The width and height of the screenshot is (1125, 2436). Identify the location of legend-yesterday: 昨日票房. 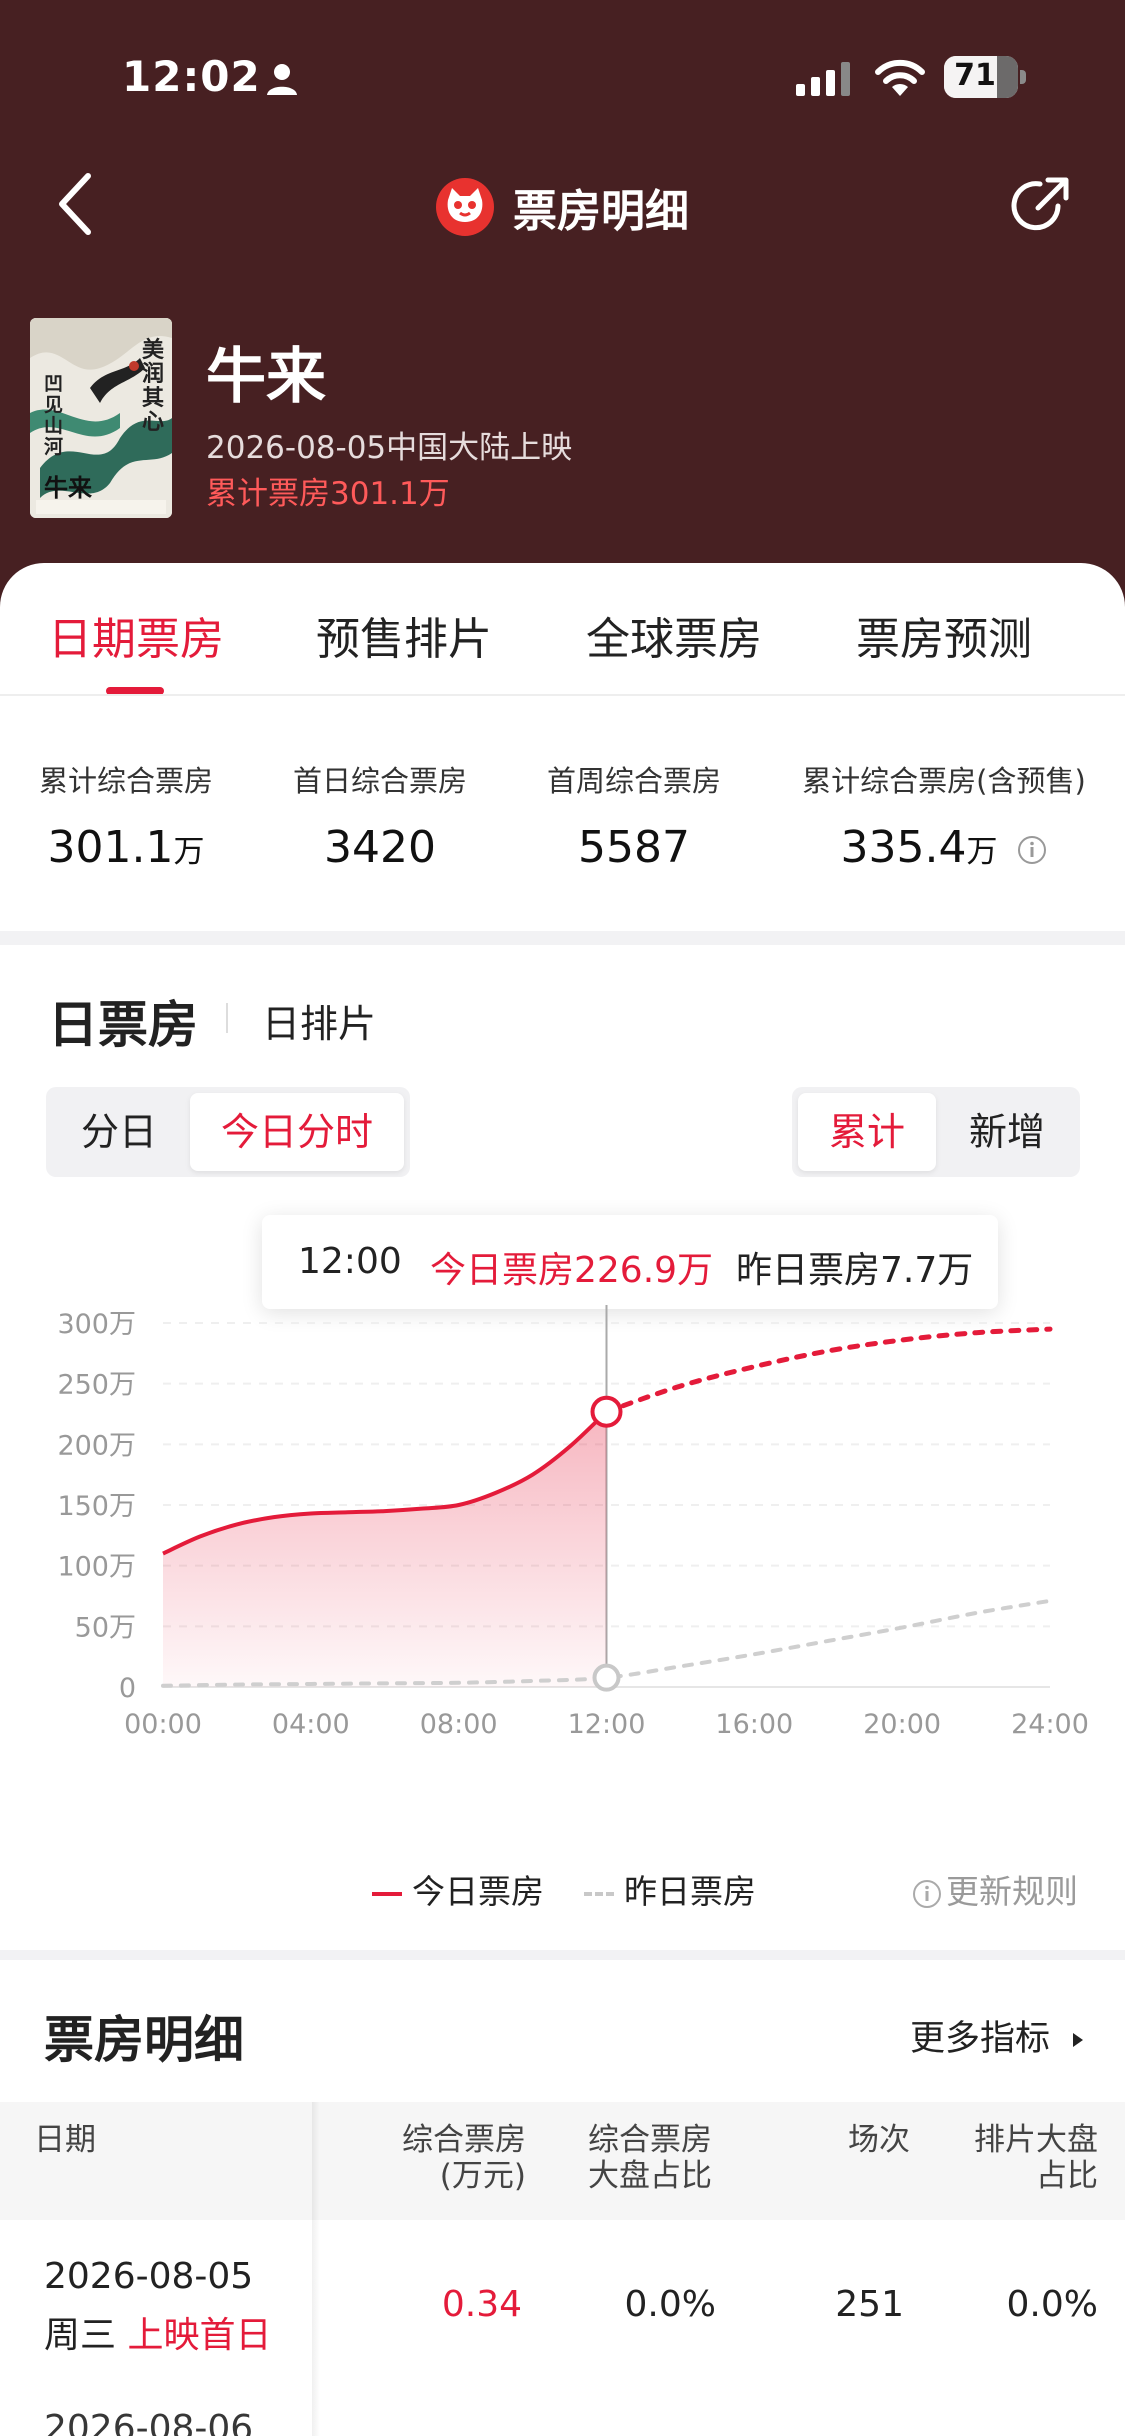
(670, 1889).